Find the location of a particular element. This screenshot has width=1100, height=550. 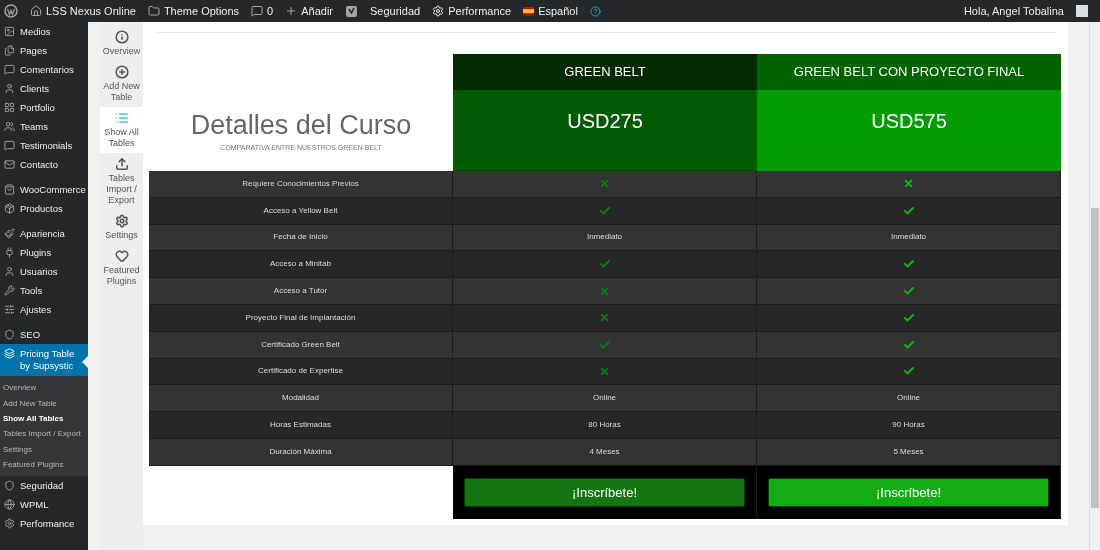

layers-icon is located at coordinates (9, 353).